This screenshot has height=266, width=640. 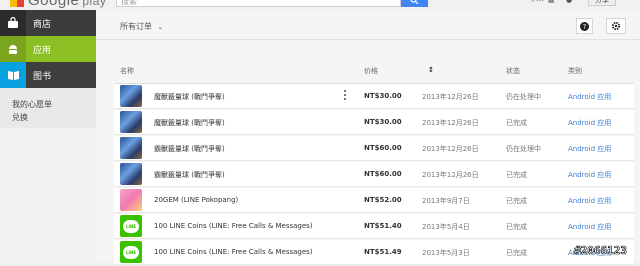 What do you see at coordinates (368, 25) in the screenshot?
I see `toolbar: 所有订单 ⌄ ?` at bounding box center [368, 25].